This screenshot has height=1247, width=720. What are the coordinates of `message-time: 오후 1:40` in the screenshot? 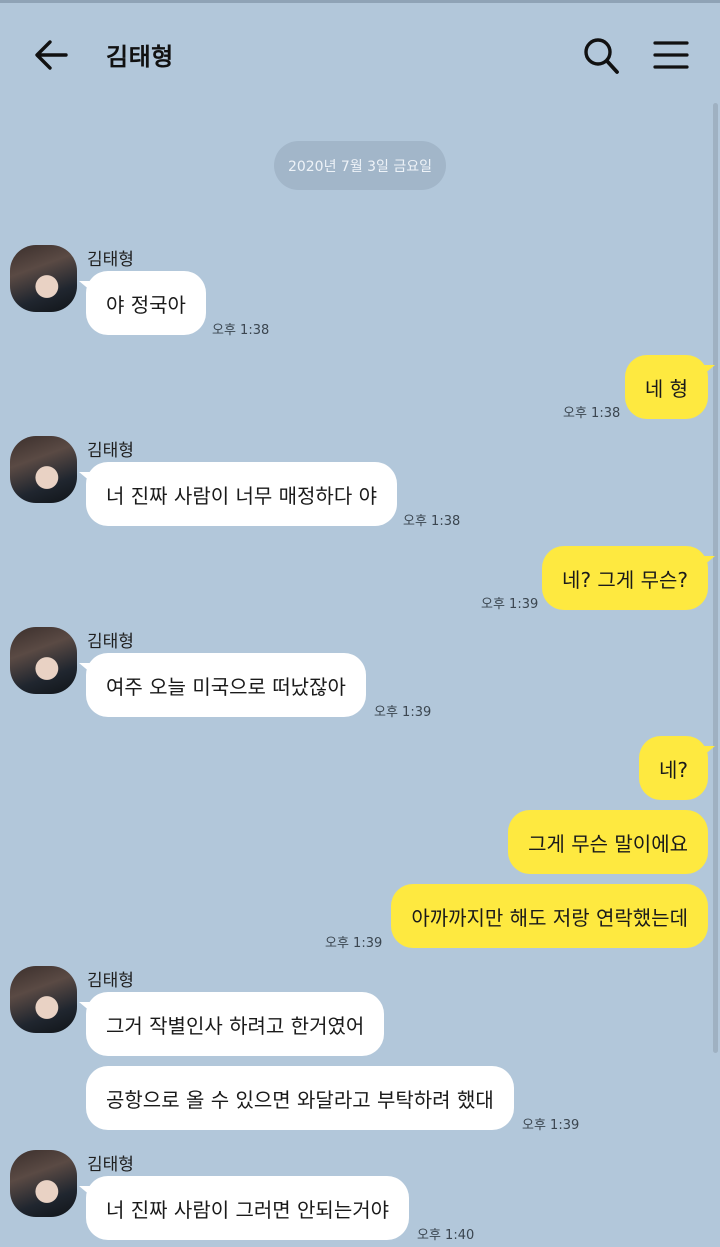 It's located at (446, 1235).